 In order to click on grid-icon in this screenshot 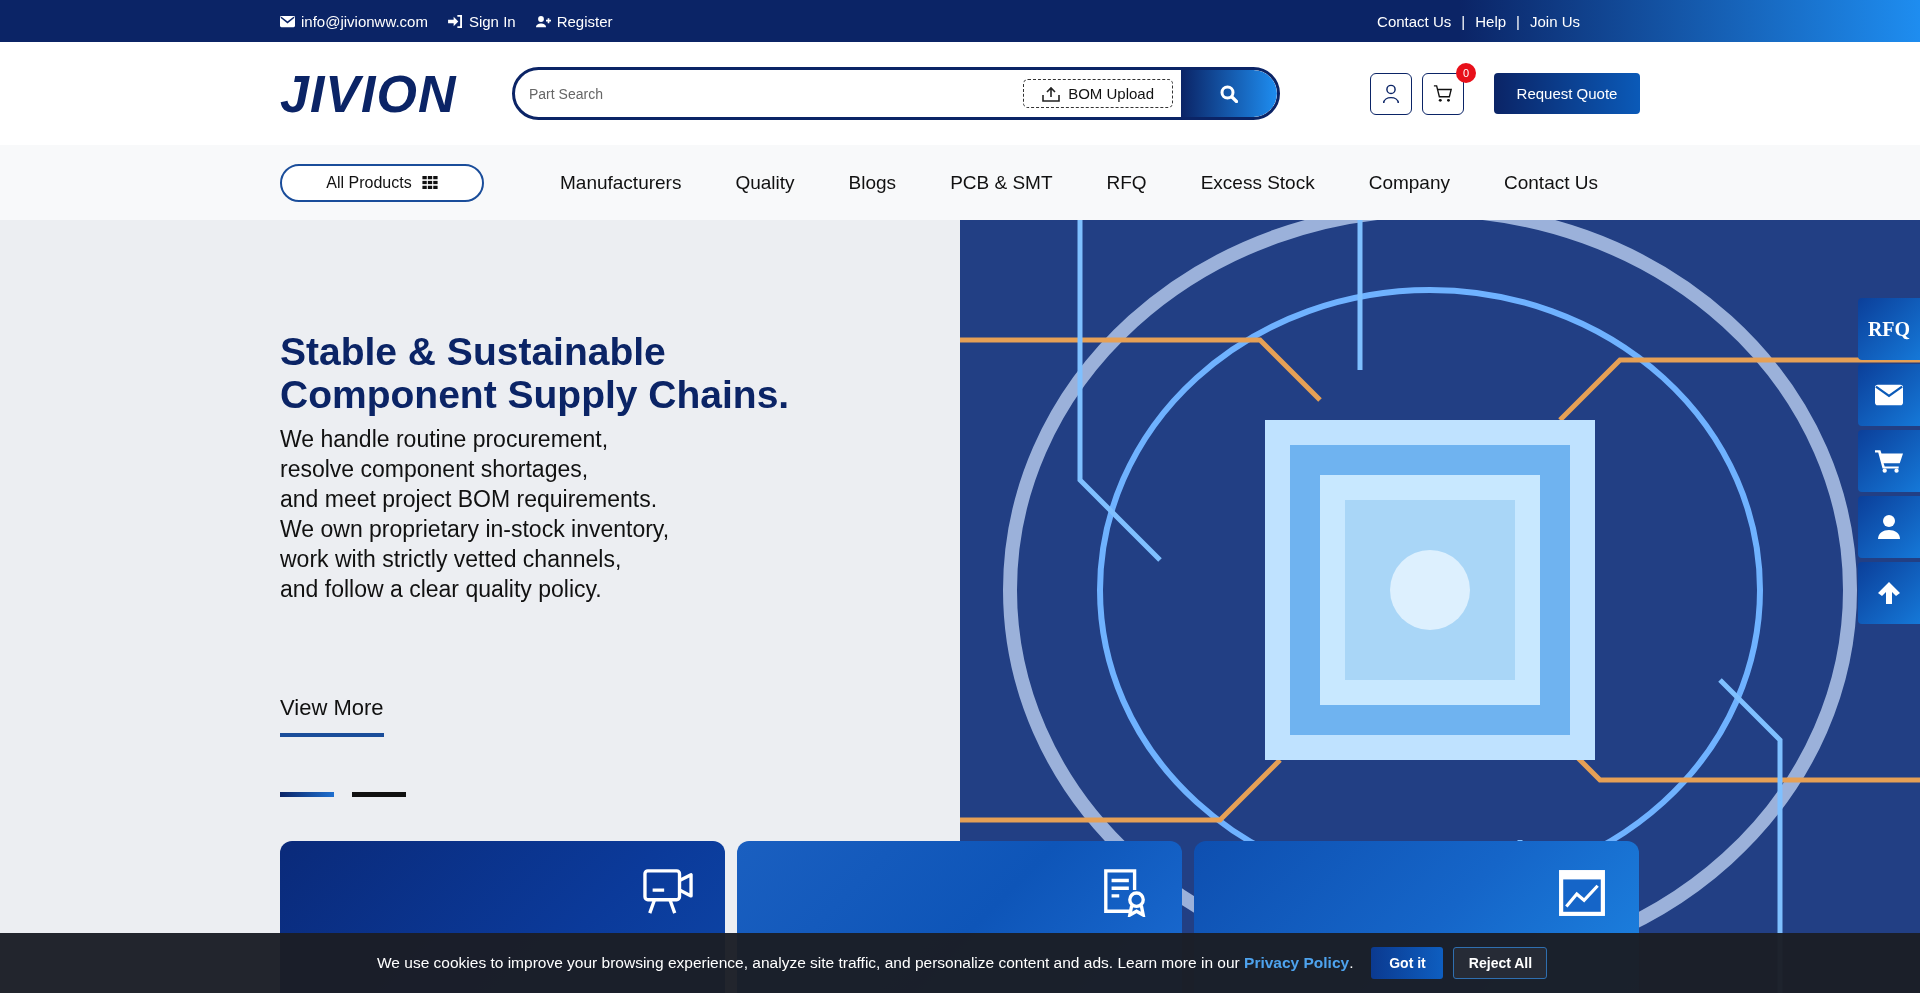, I will do `click(429, 182)`.